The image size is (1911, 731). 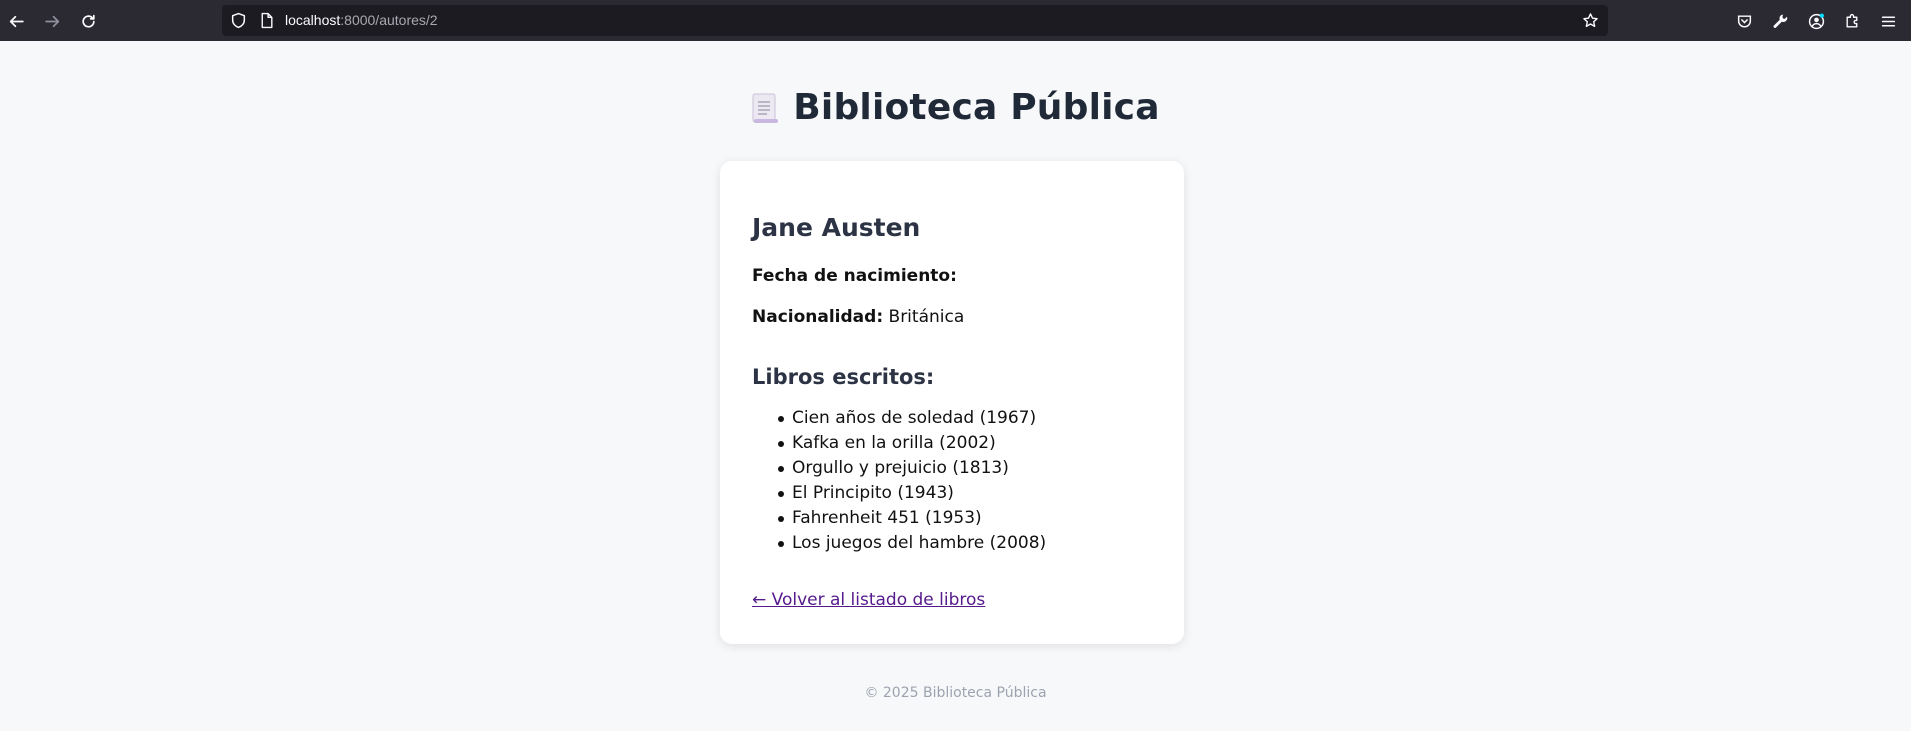 What do you see at coordinates (899, 493) in the screenshot?
I see `list-item: El Principito (1943)` at bounding box center [899, 493].